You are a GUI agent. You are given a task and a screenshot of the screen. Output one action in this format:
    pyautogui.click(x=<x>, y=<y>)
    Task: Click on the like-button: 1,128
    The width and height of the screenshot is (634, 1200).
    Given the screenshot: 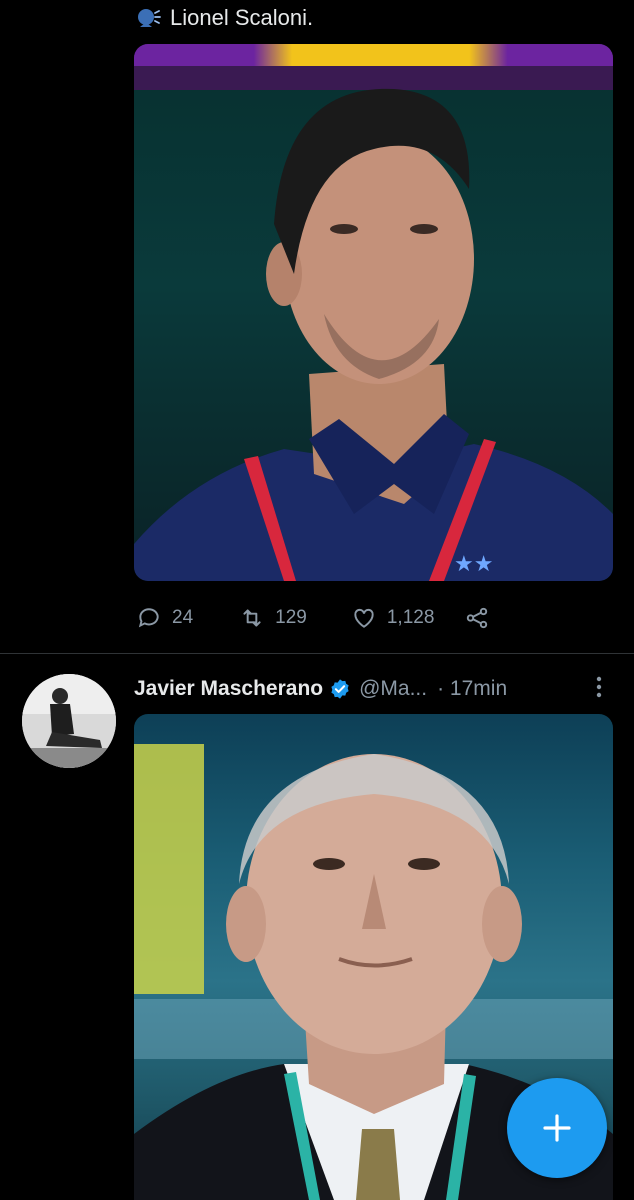 What is the action you would take?
    pyautogui.click(x=393, y=618)
    